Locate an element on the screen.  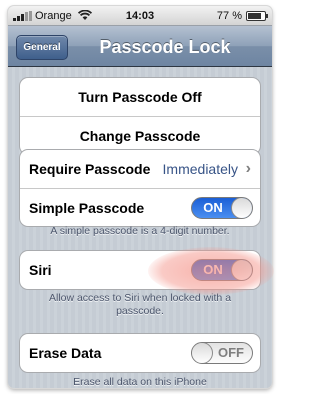
siri-group: Siri ON is located at coordinates (140, 270).